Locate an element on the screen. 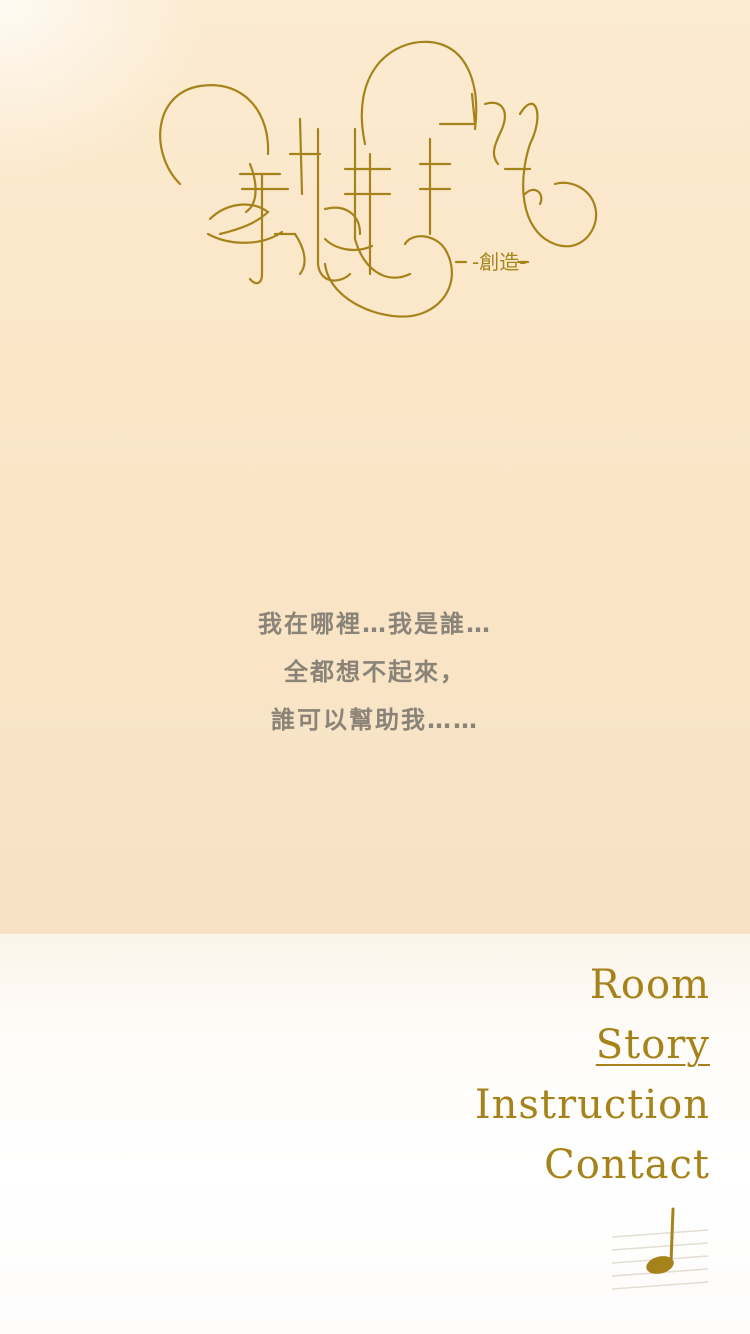 This screenshot has width=750, height=1334. menu-item-contact: Contact is located at coordinates (592, 1165).